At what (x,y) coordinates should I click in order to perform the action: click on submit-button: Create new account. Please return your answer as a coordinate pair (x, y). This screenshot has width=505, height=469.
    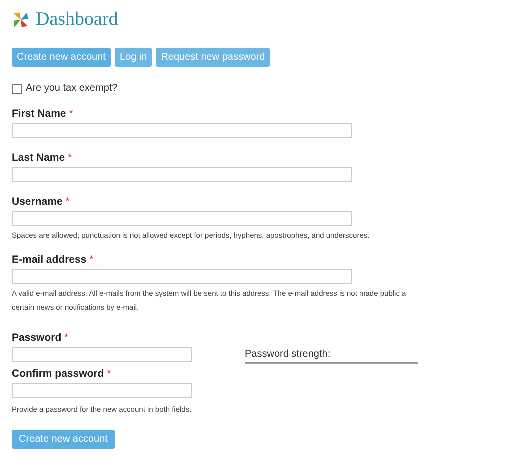
    Looking at the image, I should click on (63, 439).